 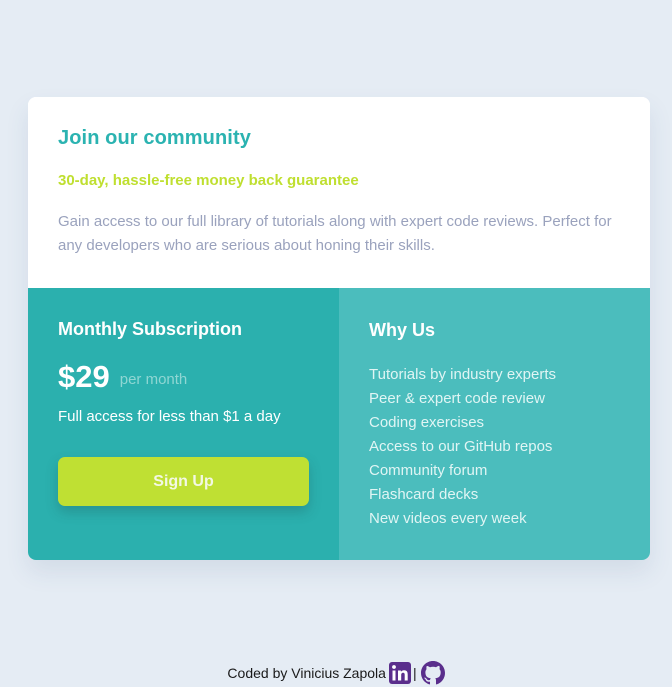 I want to click on card-title: Join our community, so click(x=154, y=138).